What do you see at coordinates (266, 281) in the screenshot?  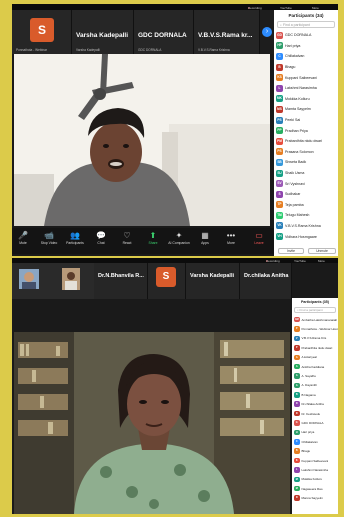 I see `video-tile: Dr.chilaka Anitha` at bounding box center [266, 281].